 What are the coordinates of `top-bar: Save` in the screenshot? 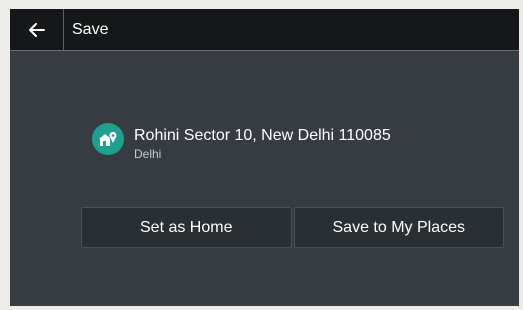 It's located at (264, 30).